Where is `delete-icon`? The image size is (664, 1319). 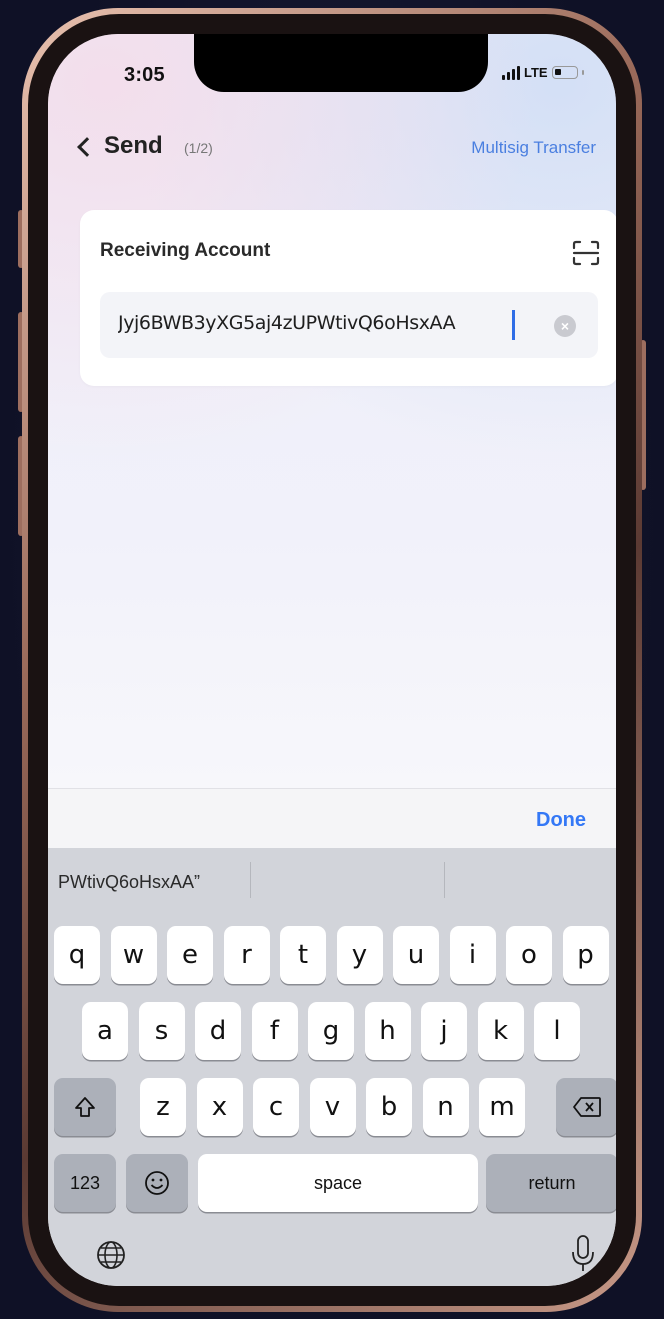
delete-icon is located at coordinates (586, 1107).